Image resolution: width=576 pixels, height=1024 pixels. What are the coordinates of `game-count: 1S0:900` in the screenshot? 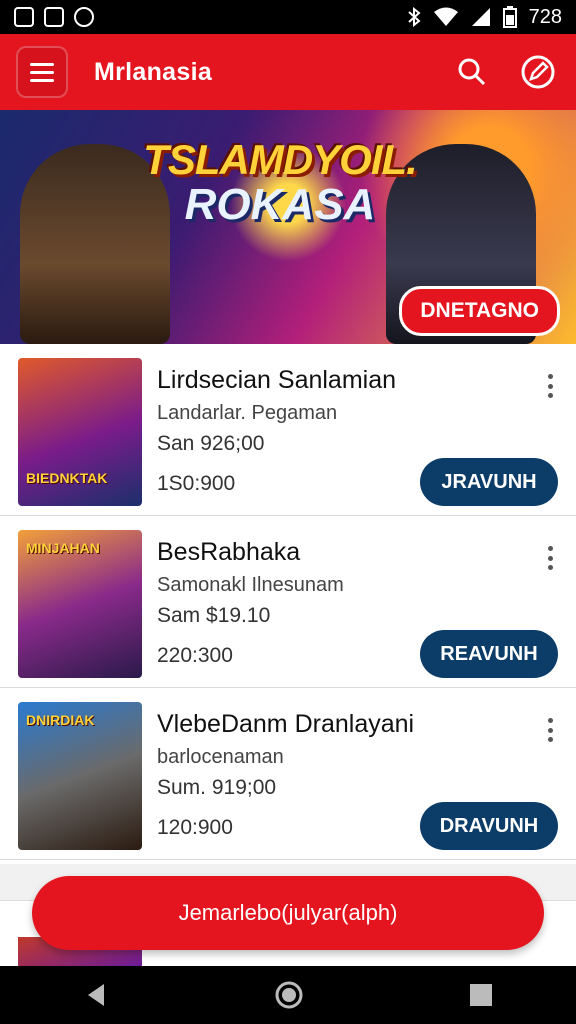 It's located at (196, 483).